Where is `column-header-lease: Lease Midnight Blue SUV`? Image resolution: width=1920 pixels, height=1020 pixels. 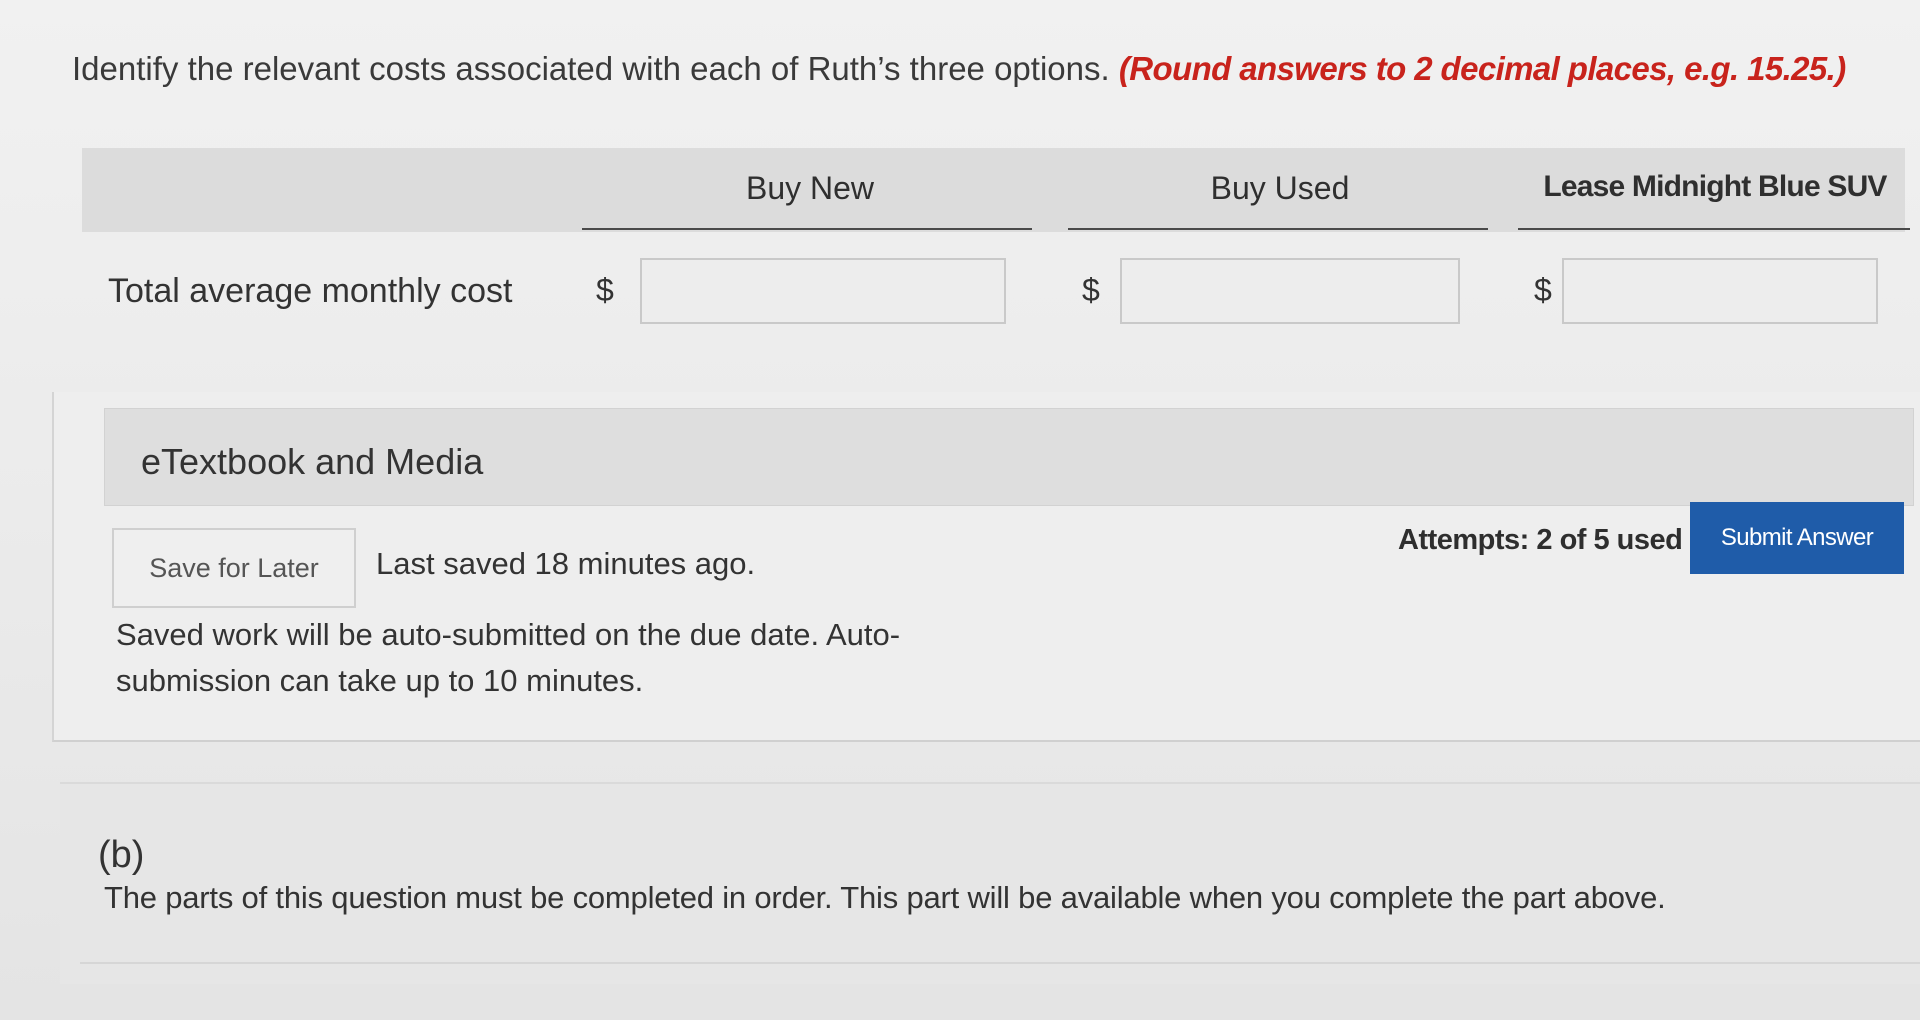 column-header-lease: Lease Midnight Blue SUV is located at coordinates (1715, 186).